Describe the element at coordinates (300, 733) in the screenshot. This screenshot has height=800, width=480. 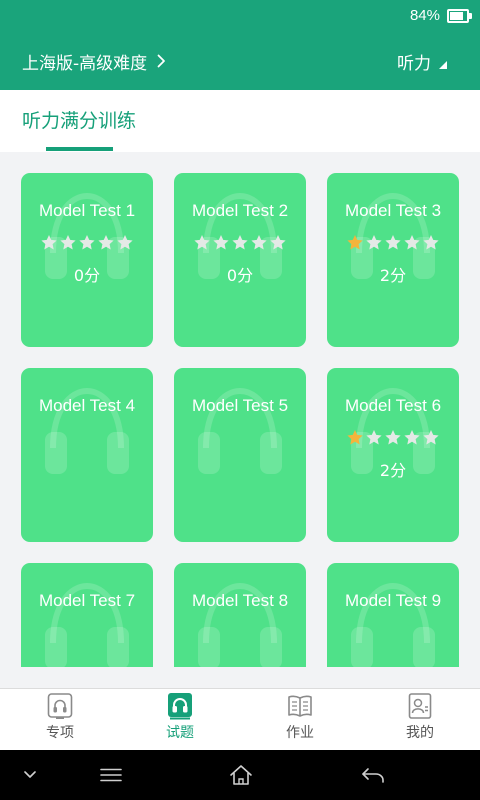
I see `nav-label: 作业` at that location.